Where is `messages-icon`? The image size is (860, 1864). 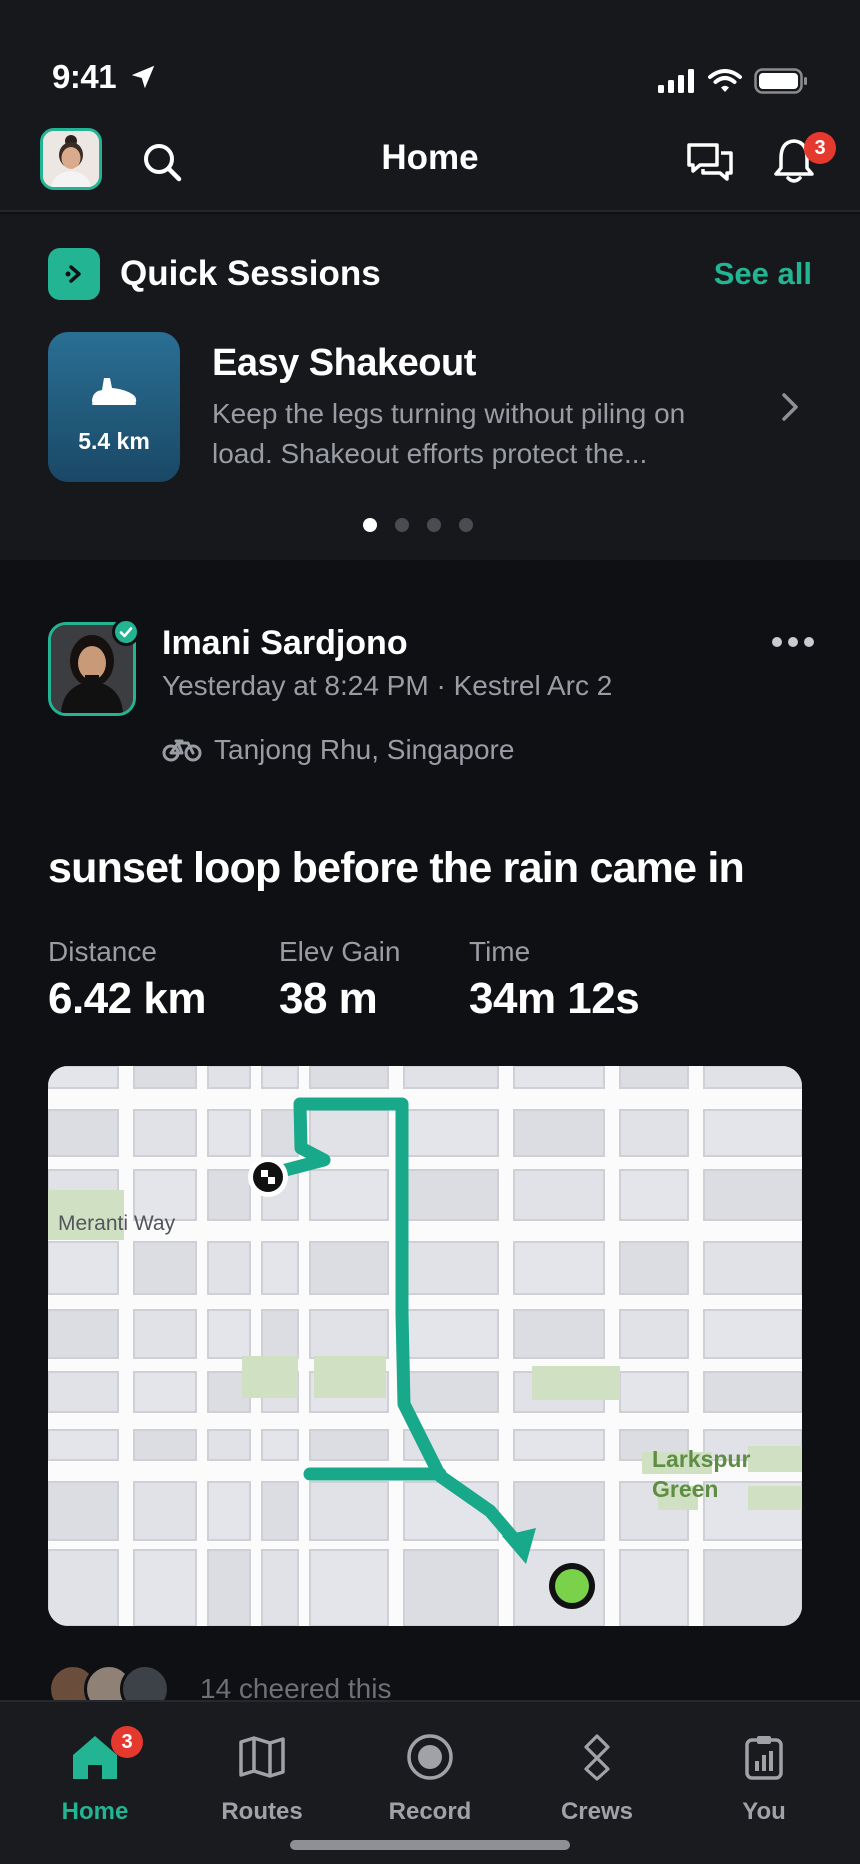 messages-icon is located at coordinates (710, 162).